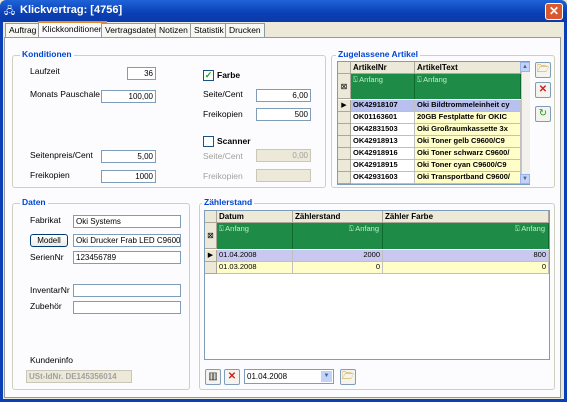  I want to click on zaehler-row-header, so click(211, 268).